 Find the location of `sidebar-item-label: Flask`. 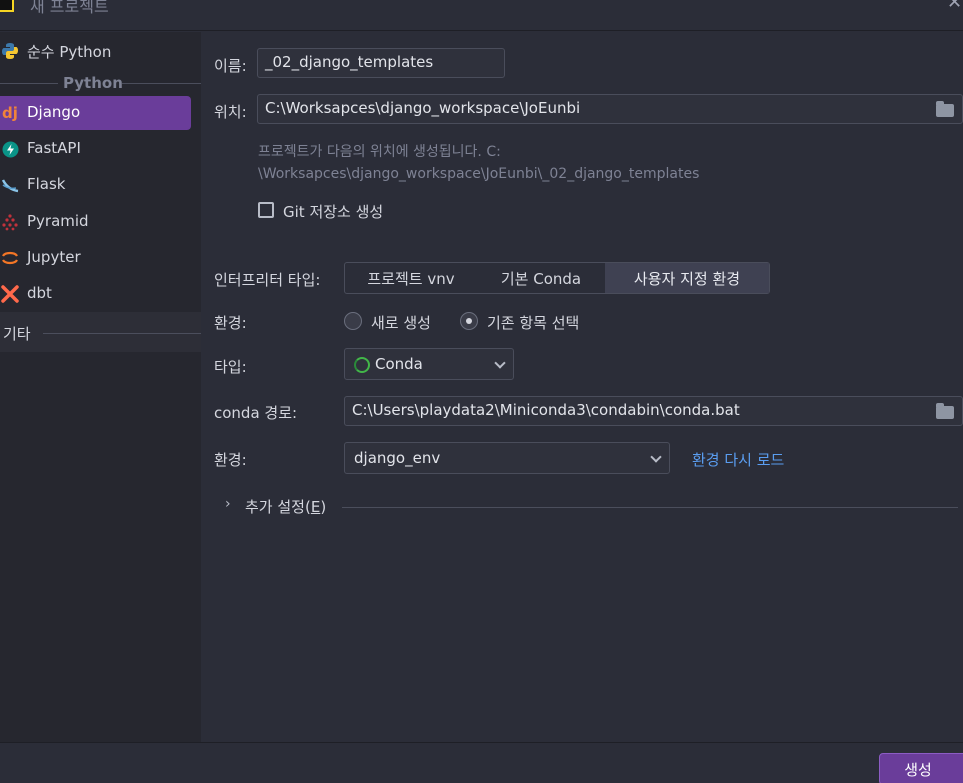

sidebar-item-label: Flask is located at coordinates (46, 184).